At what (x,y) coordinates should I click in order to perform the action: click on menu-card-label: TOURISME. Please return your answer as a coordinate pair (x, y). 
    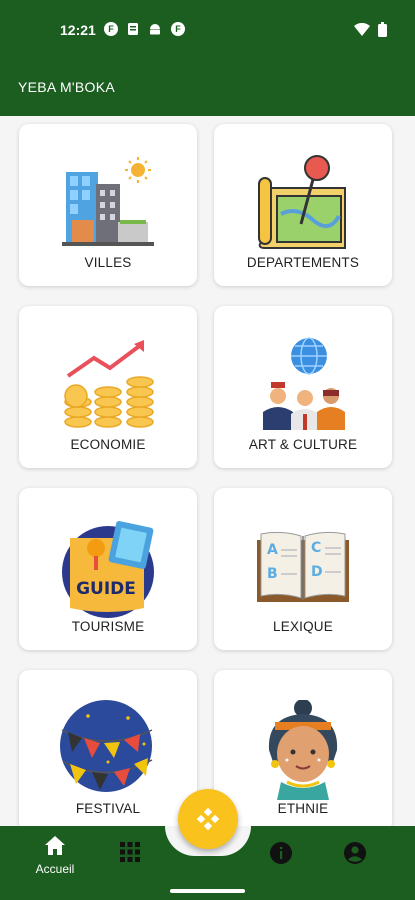
    Looking at the image, I should click on (108, 626).